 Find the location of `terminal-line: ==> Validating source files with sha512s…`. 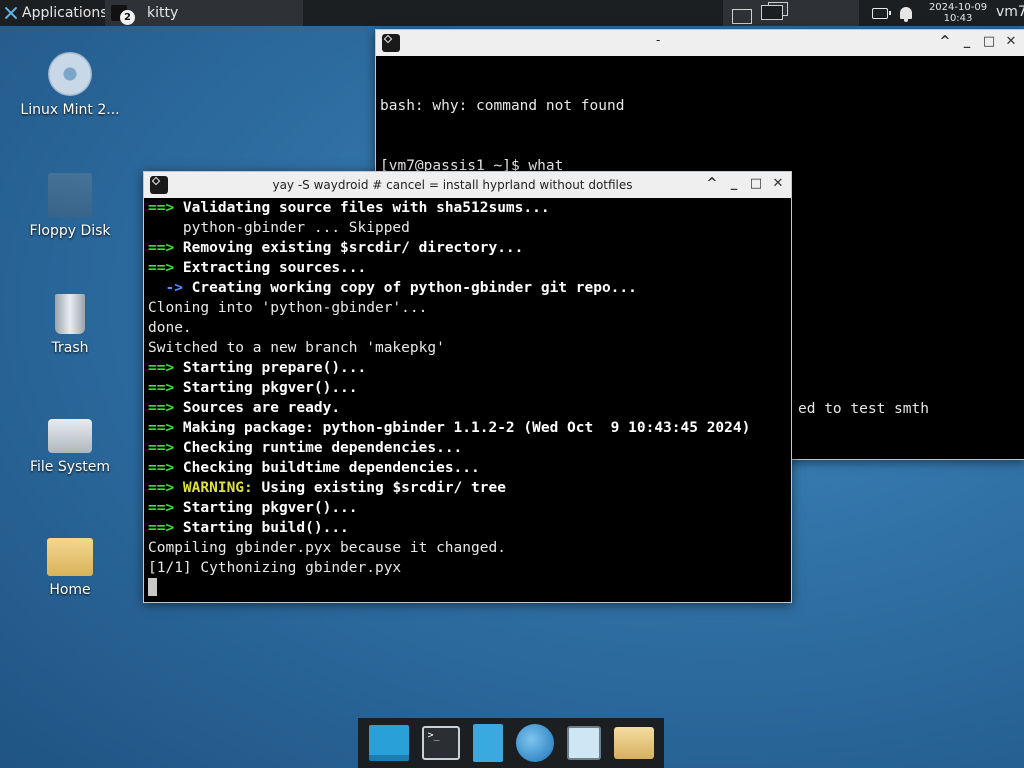

terminal-line: ==> Validating source files with sha512s… is located at coordinates (469, 208).